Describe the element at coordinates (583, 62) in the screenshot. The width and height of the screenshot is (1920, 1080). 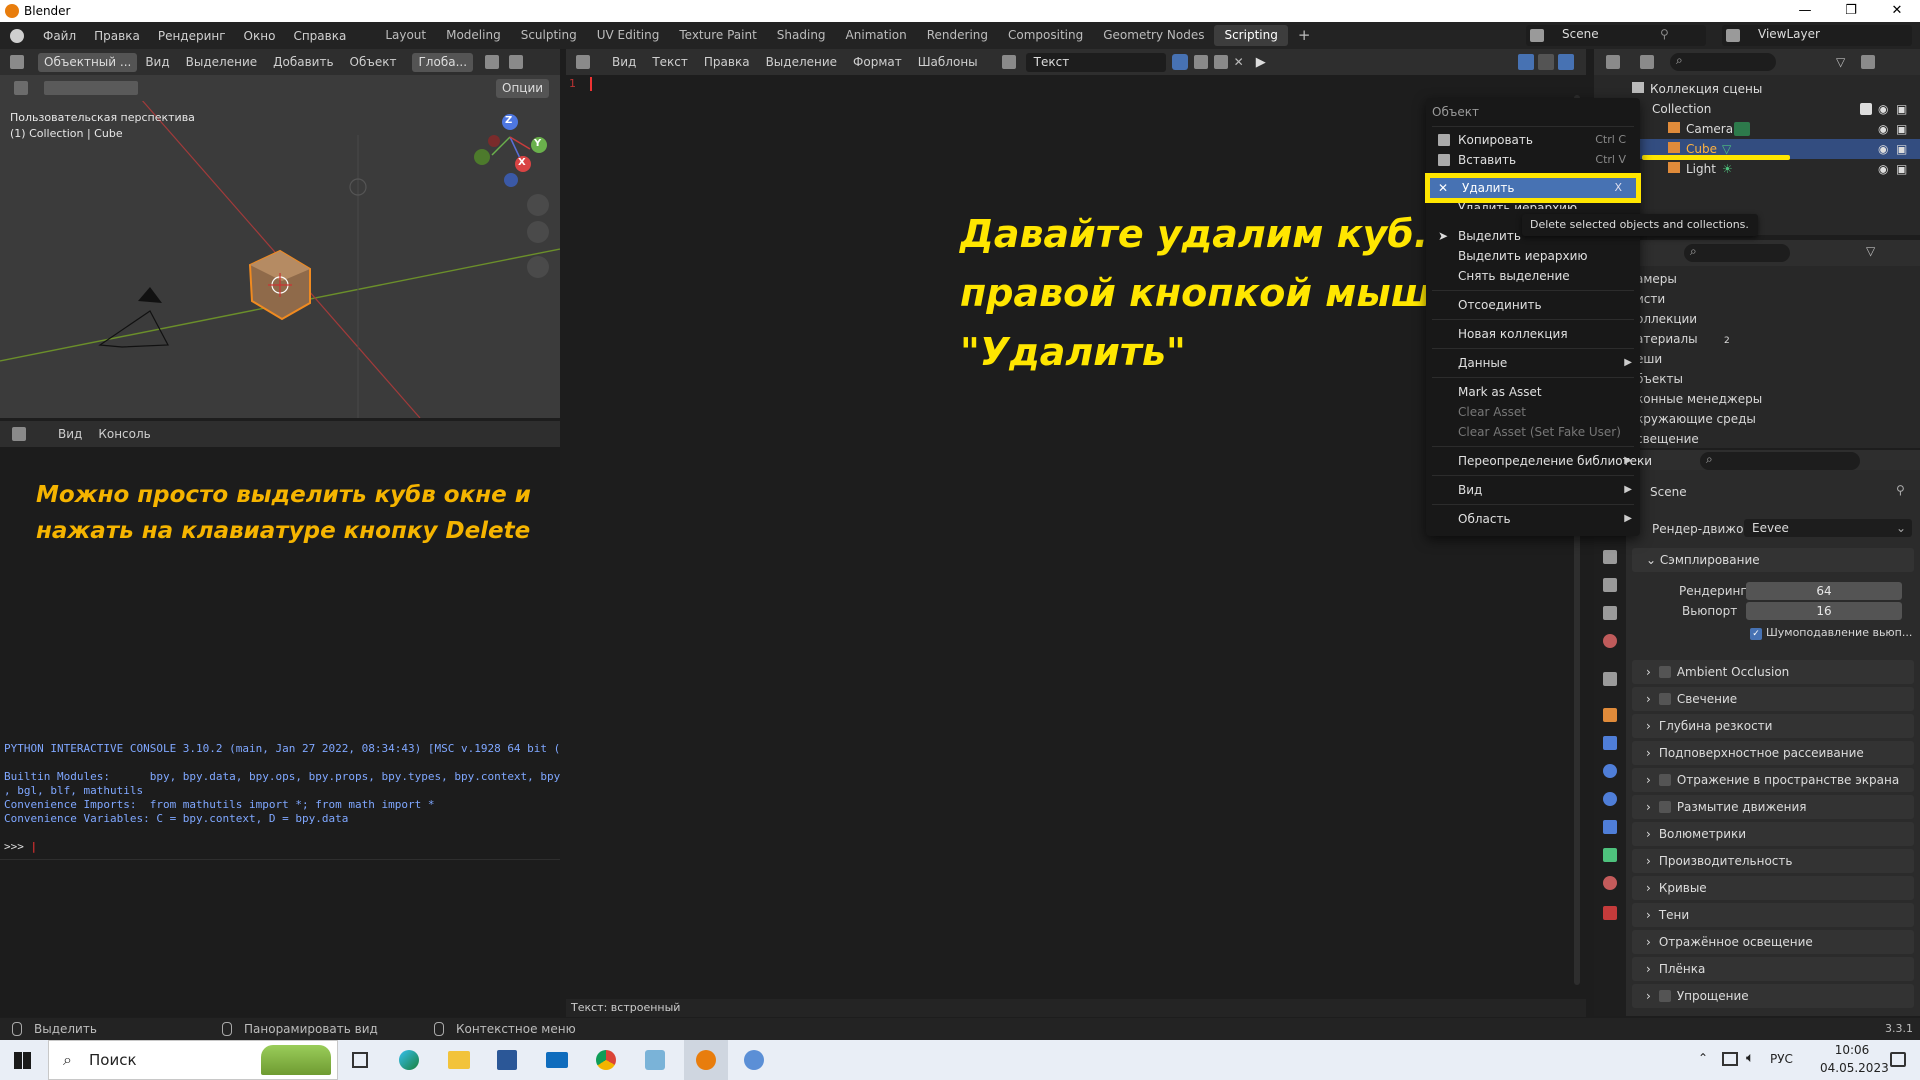
I see `text-editor-type-icon` at that location.